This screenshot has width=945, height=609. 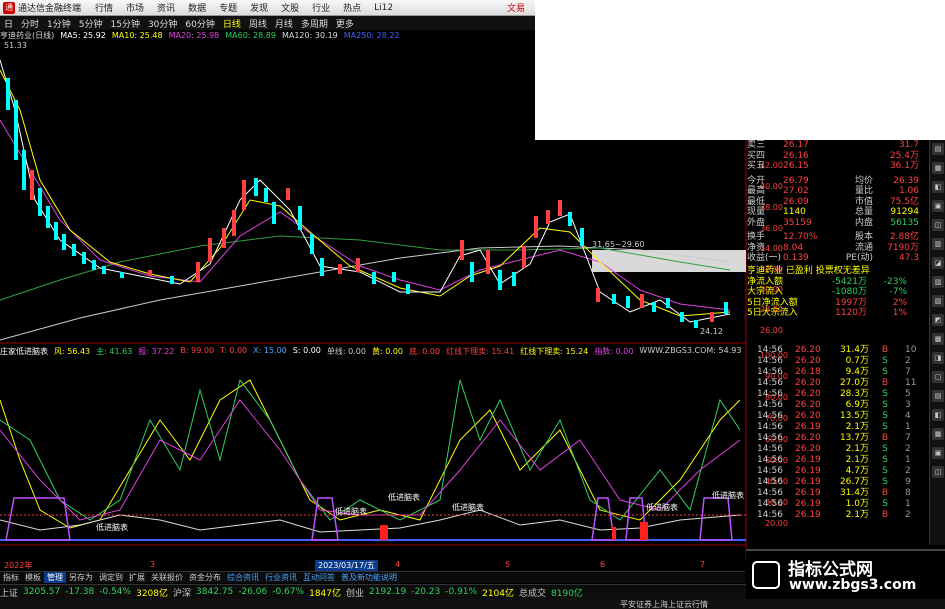 What do you see at coordinates (461, 592) in the screenshot?
I see `index-field: -0.91%` at bounding box center [461, 592].